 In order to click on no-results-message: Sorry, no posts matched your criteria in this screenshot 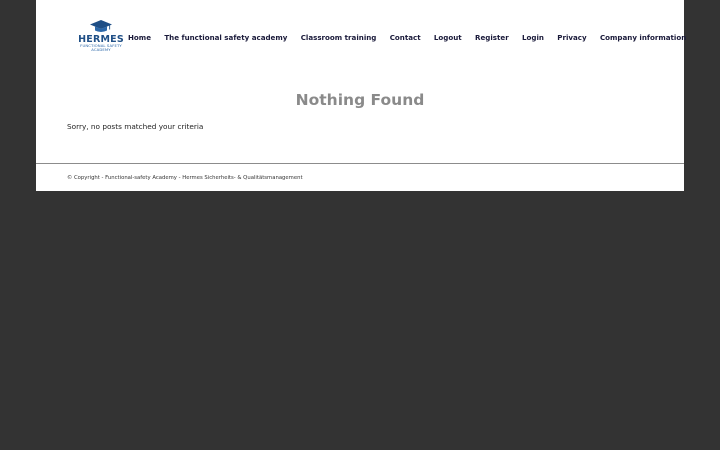, I will do `click(135, 126)`.